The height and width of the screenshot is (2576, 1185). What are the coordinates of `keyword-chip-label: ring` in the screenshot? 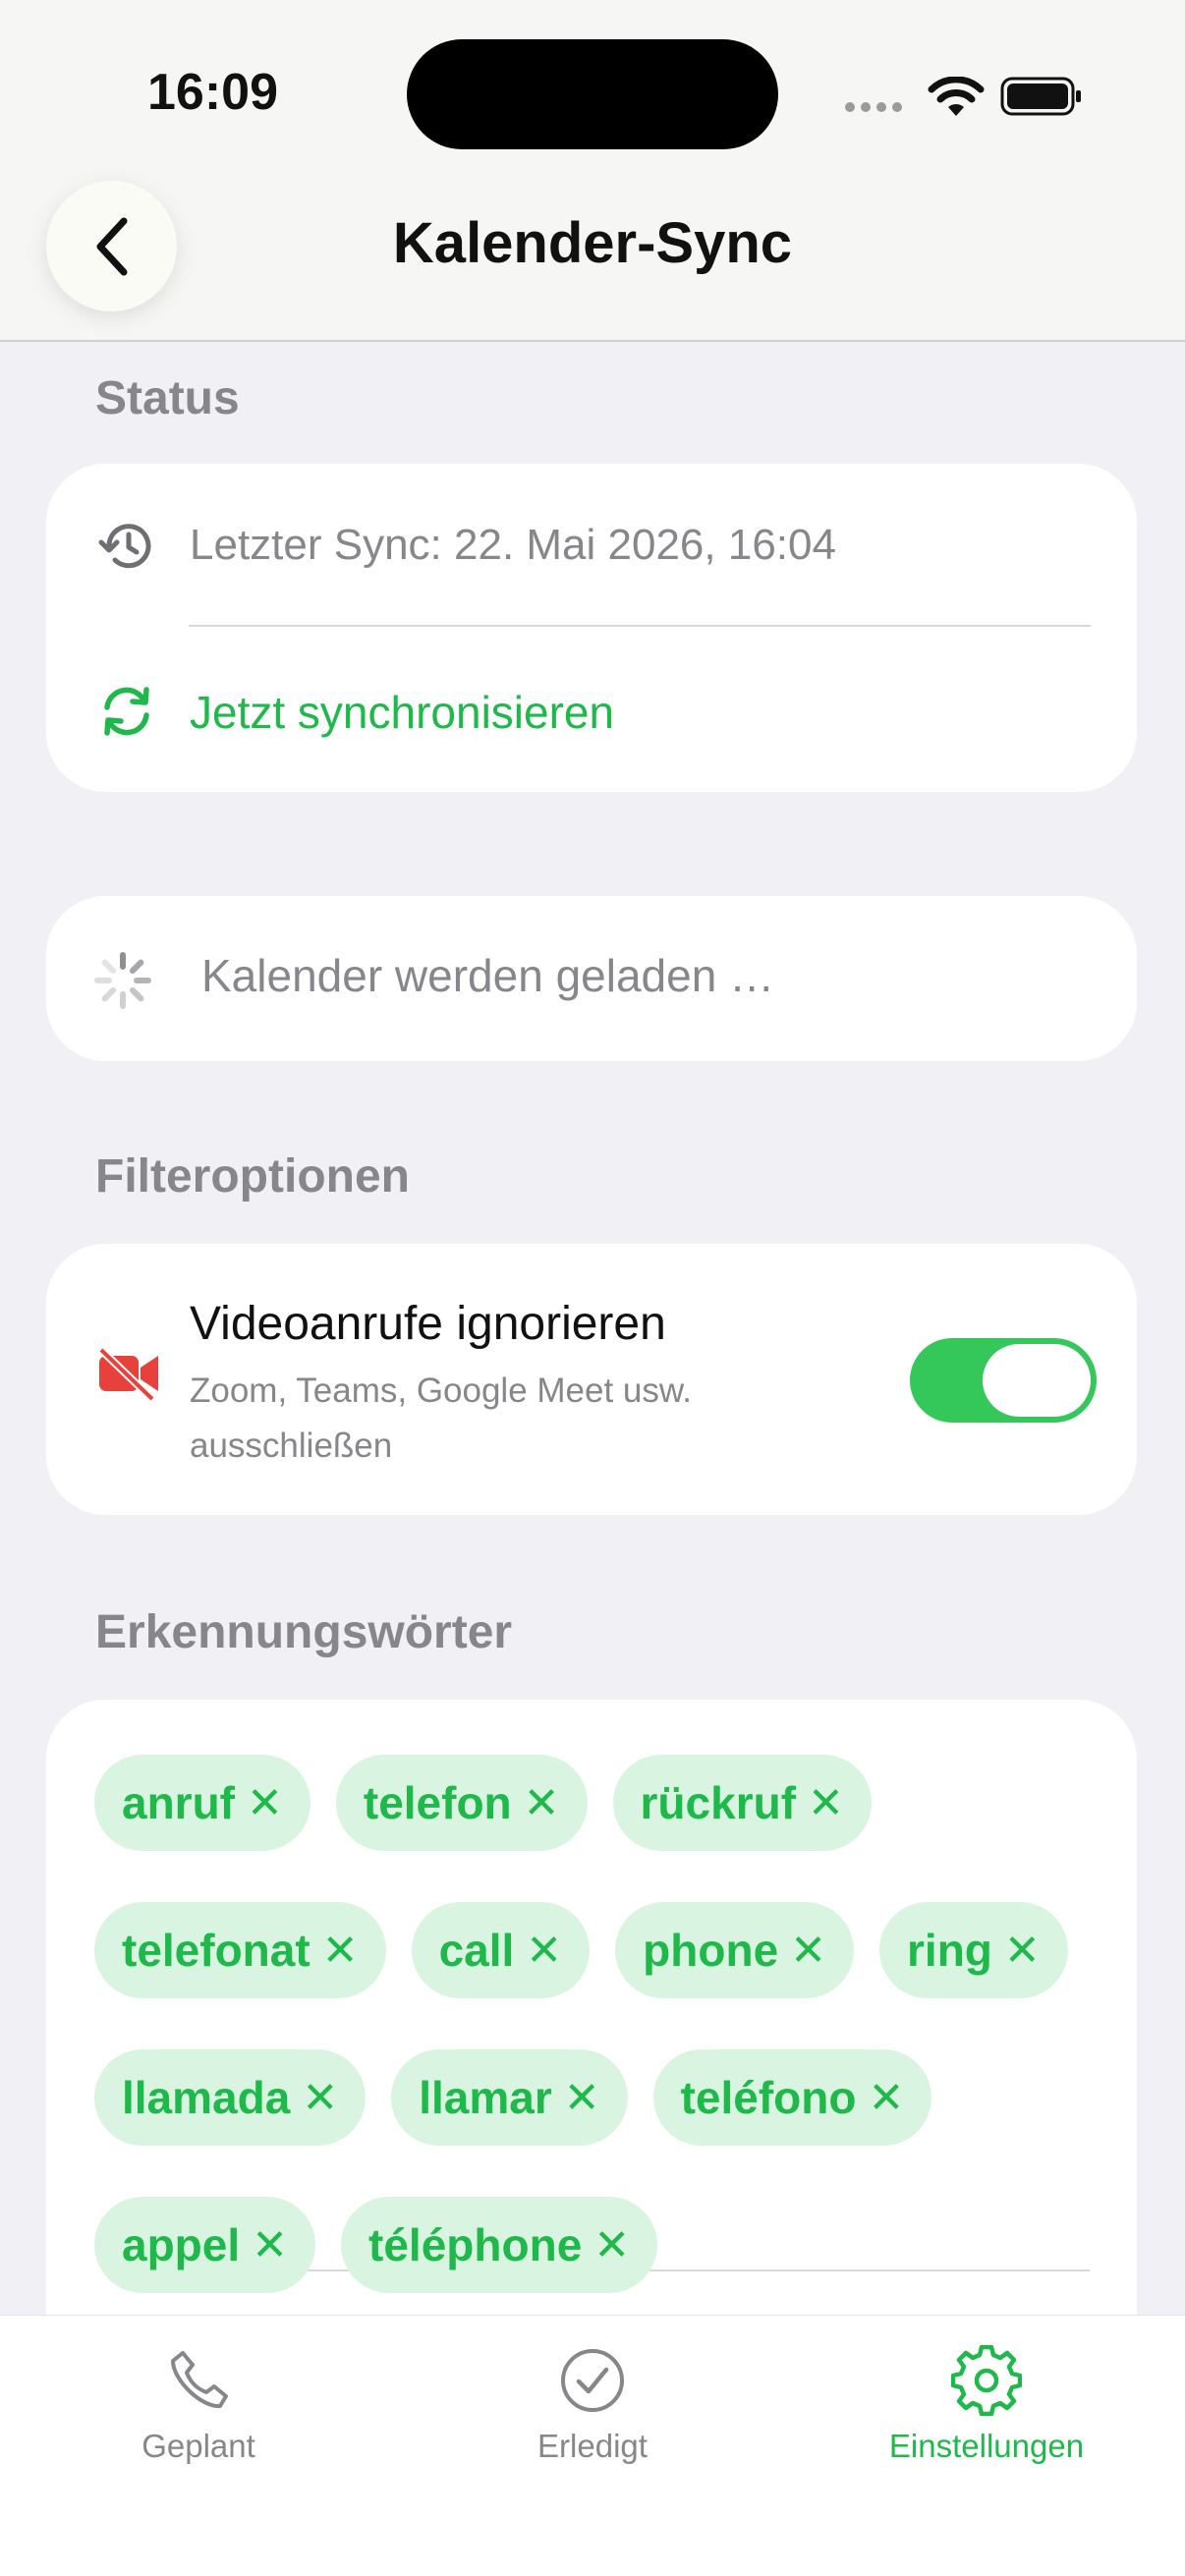 It's located at (950, 1950).